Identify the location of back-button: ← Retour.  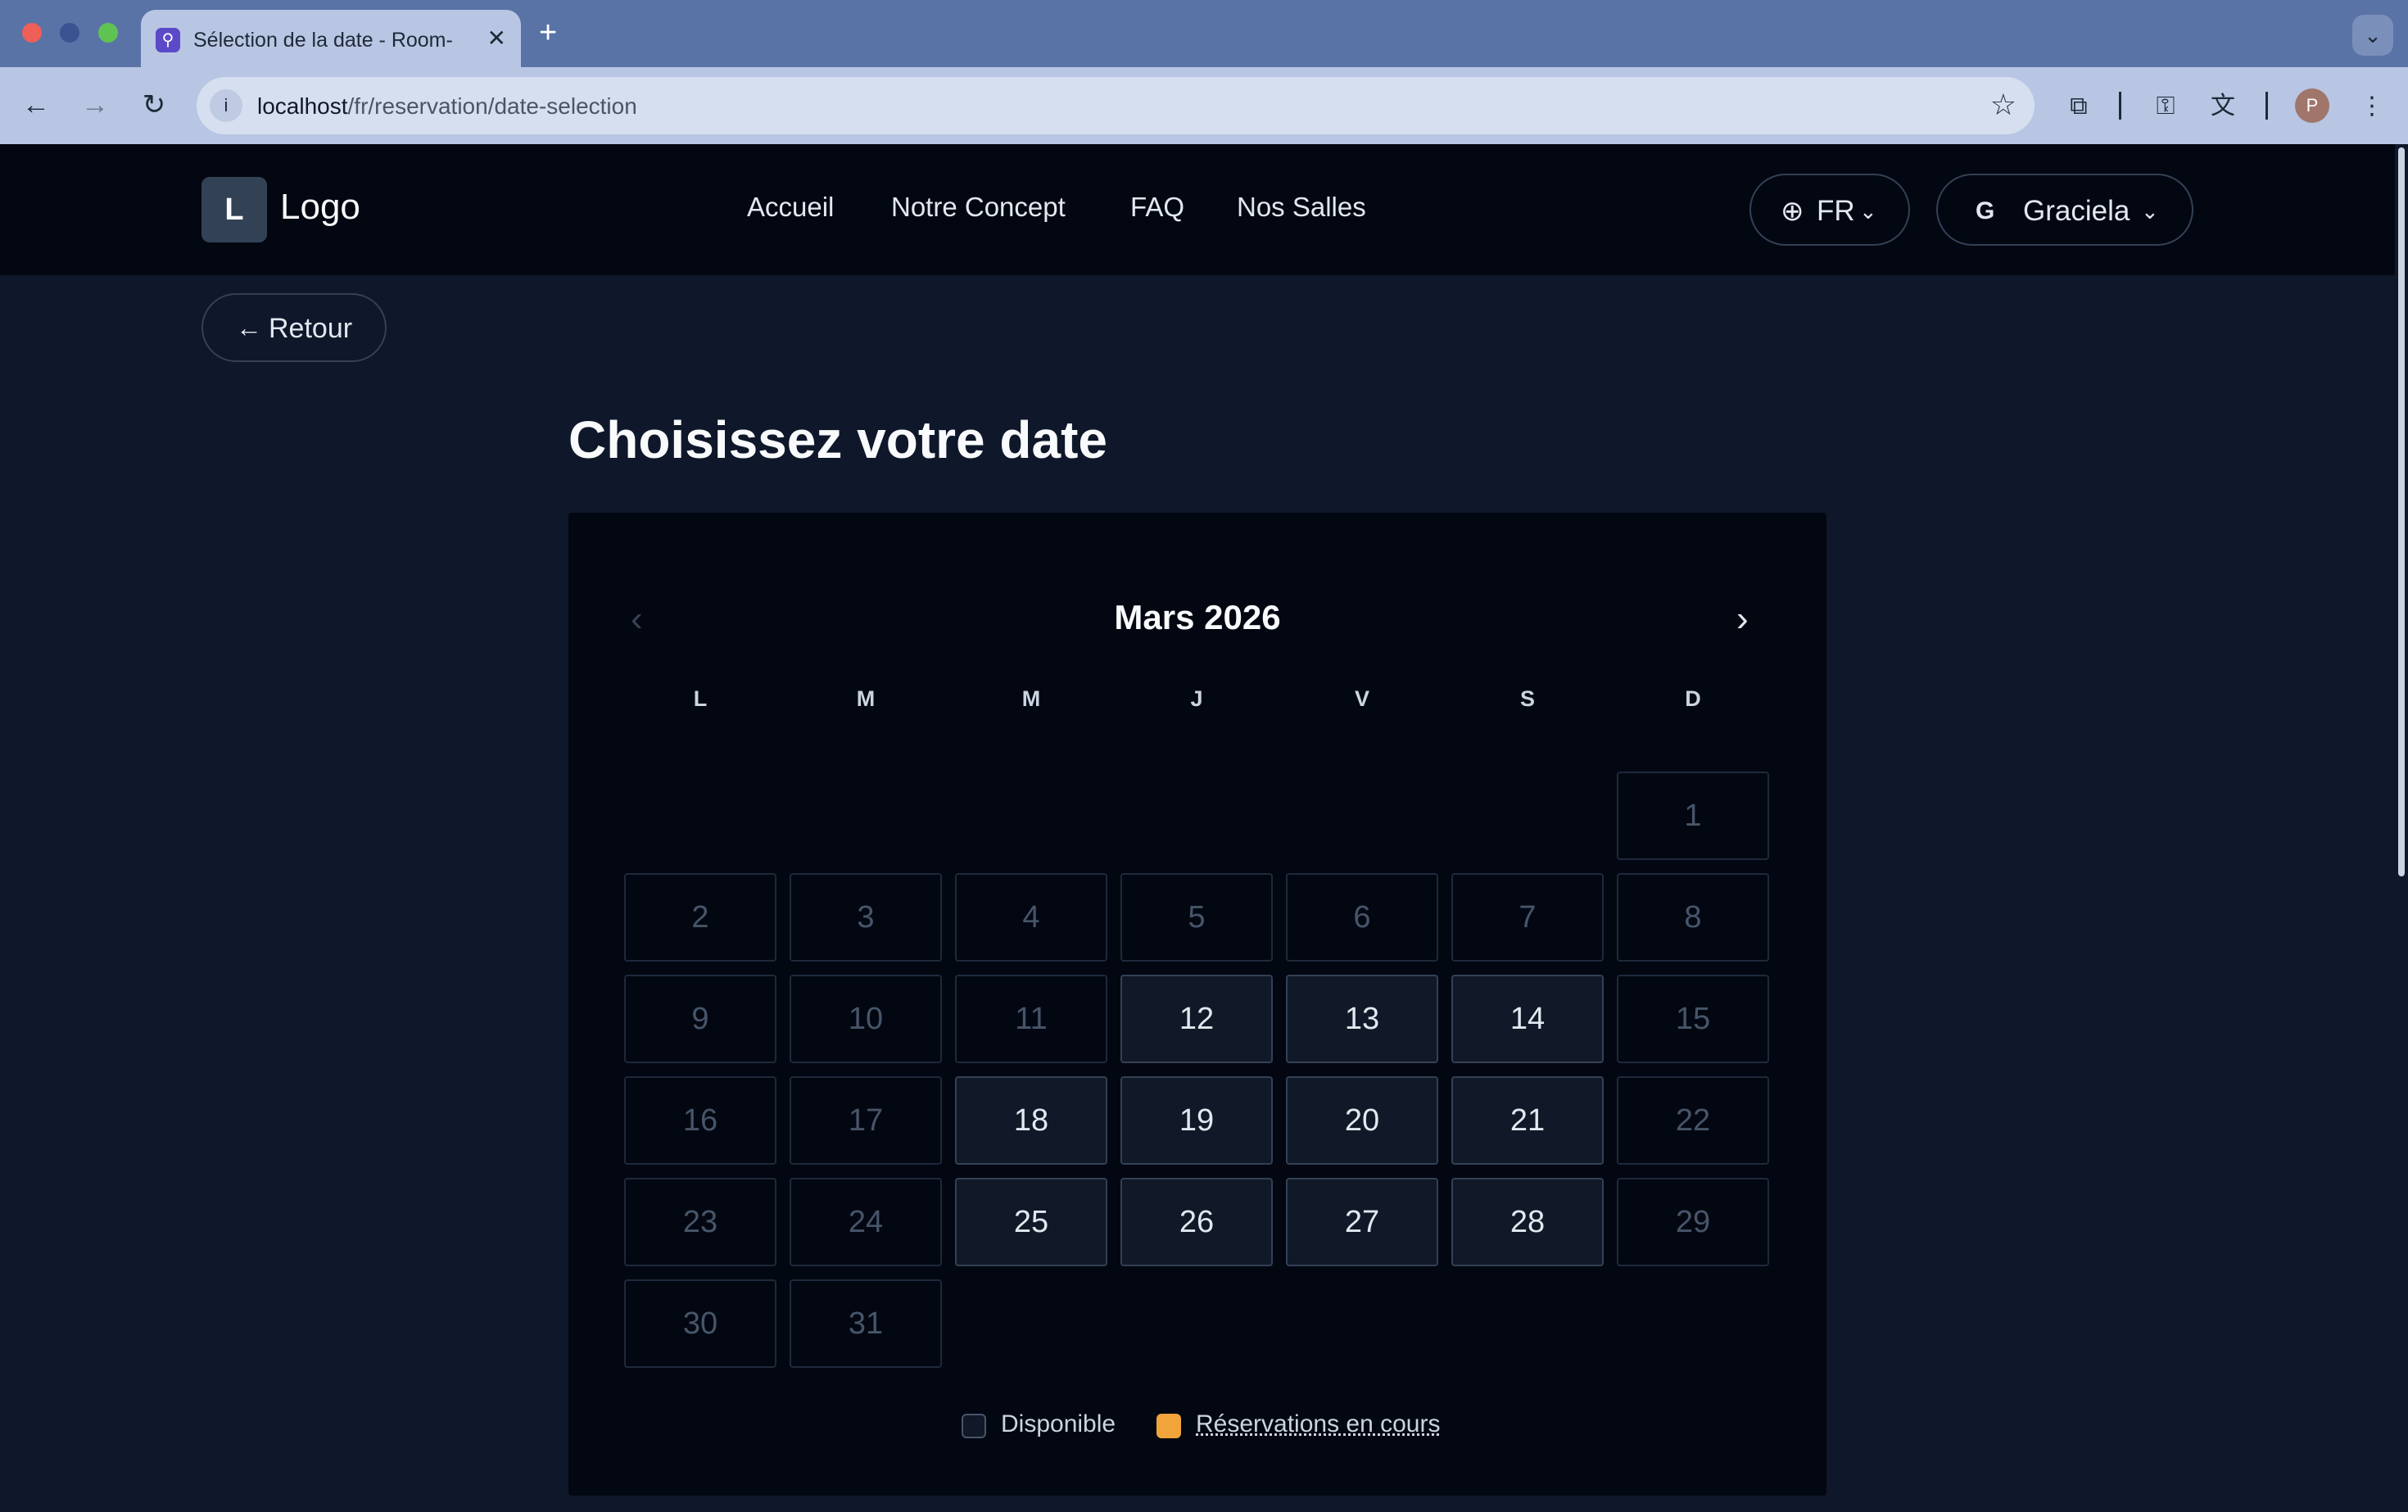
(294, 327).